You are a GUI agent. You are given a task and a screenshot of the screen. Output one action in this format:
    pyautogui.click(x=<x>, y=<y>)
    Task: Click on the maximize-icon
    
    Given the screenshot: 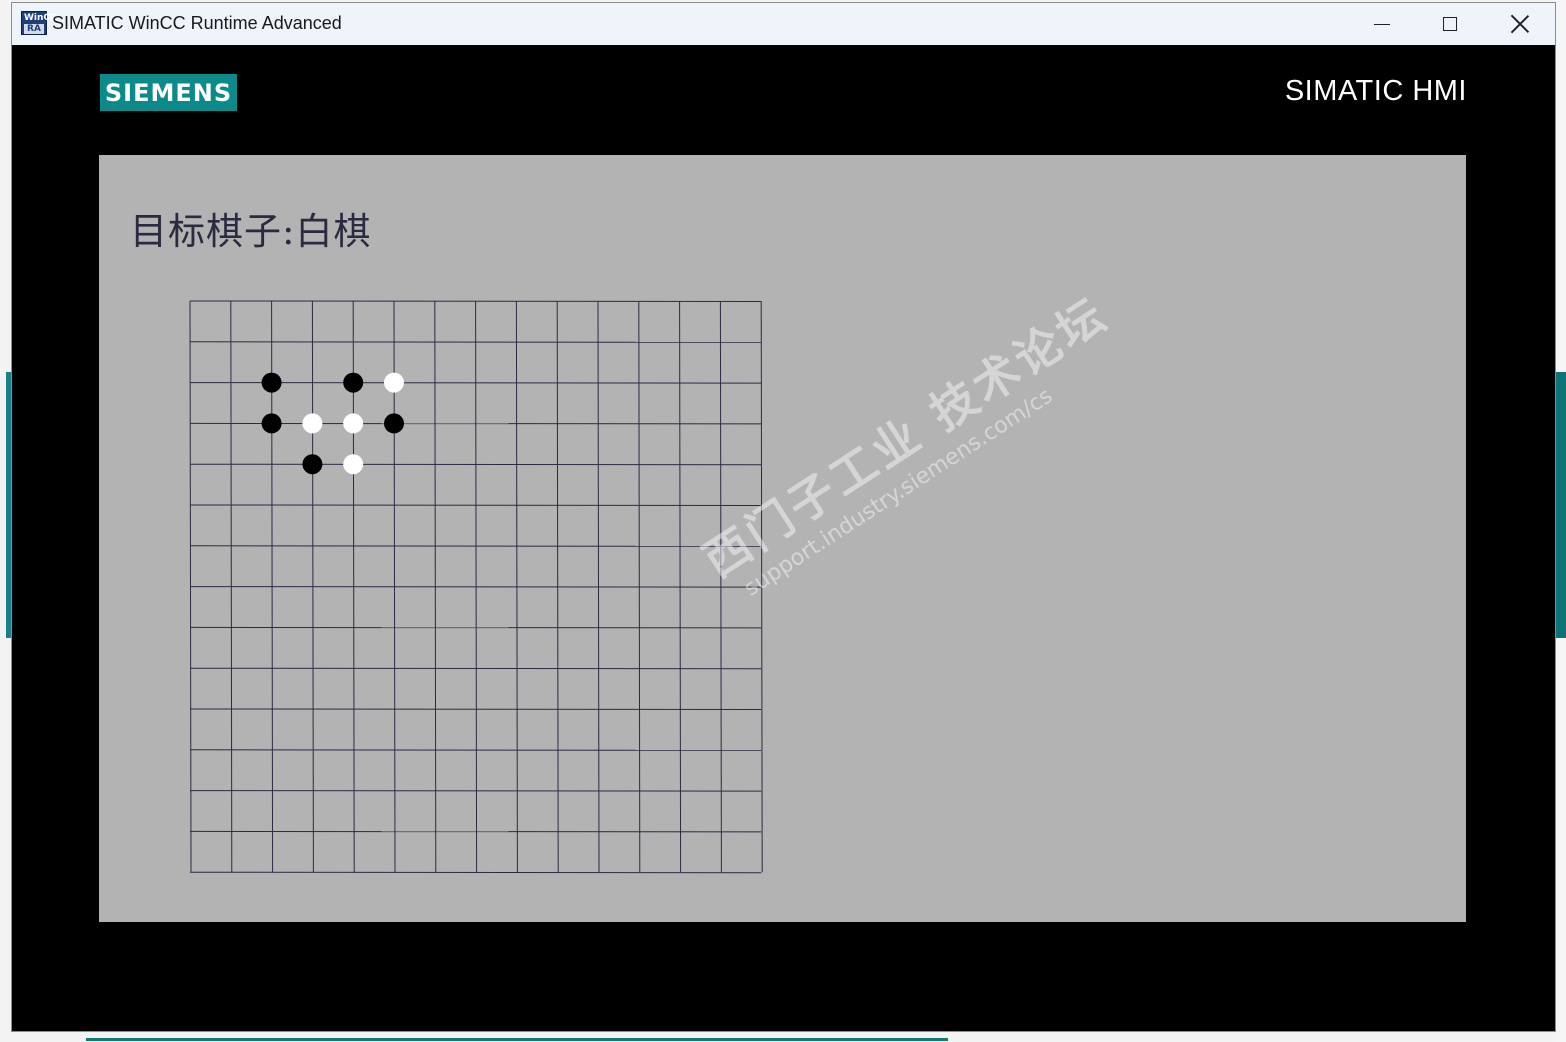 What is the action you would take?
    pyautogui.click(x=1450, y=24)
    